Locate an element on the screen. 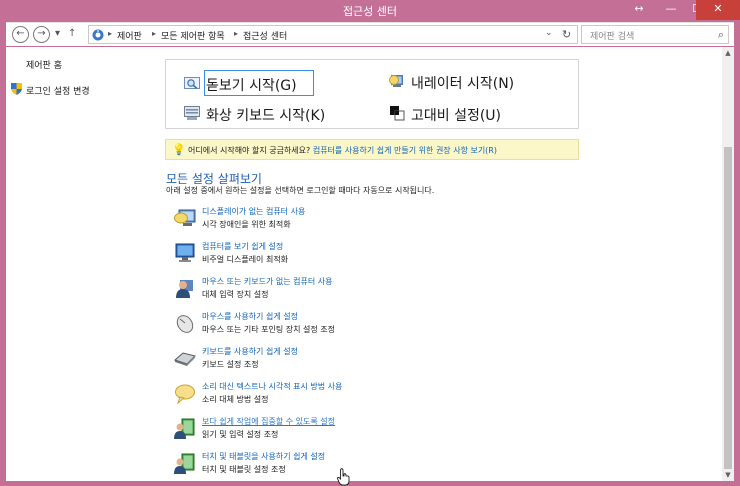  vertical-scrollbar: ▲ ▼ is located at coordinates (728, 264).